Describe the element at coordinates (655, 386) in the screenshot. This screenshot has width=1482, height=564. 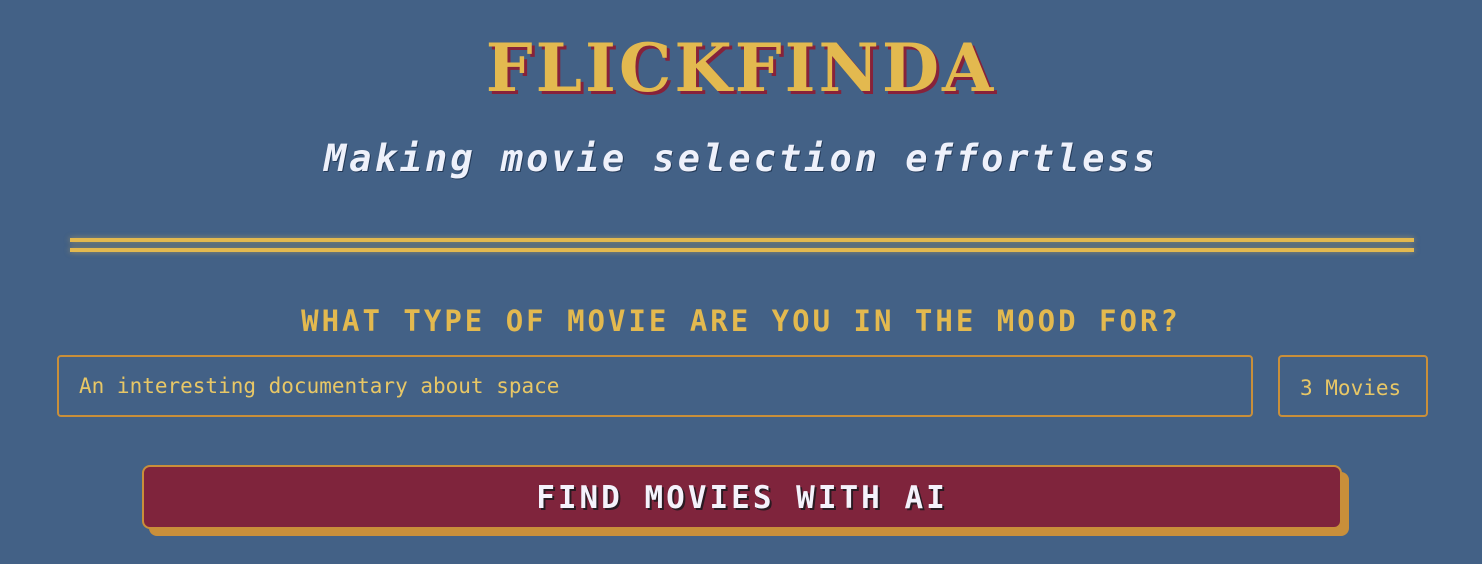
I see `mood-search-input` at that location.